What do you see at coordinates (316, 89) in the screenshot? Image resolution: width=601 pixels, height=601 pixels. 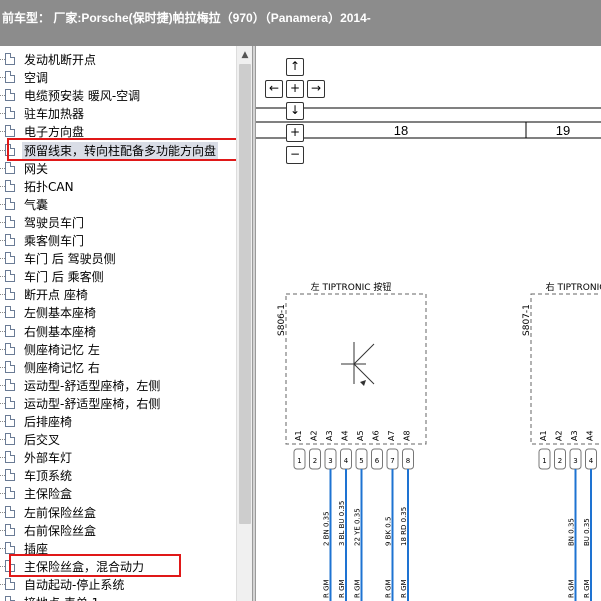 I see `pan-right-button: →` at bounding box center [316, 89].